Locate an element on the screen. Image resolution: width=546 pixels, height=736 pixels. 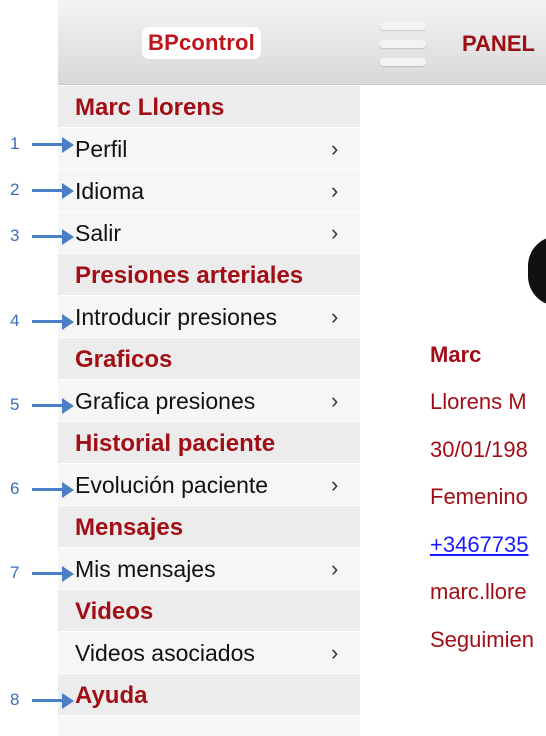
annotation-gutter is located at coordinates (29, 368).